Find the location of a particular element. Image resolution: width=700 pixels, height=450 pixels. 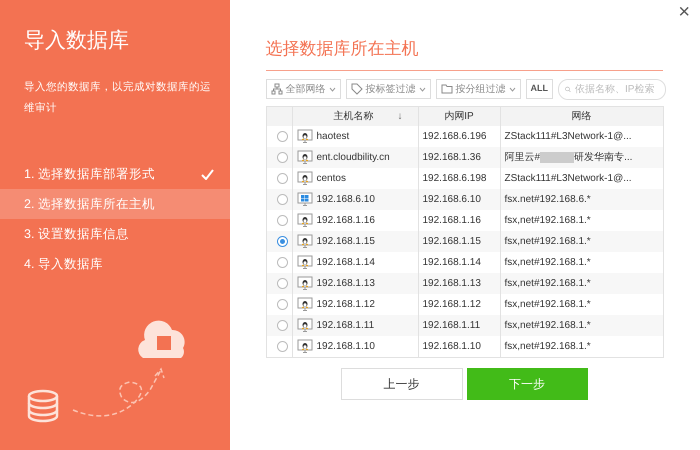

ip-cell: 192.168.1.36 is located at coordinates (459, 157).